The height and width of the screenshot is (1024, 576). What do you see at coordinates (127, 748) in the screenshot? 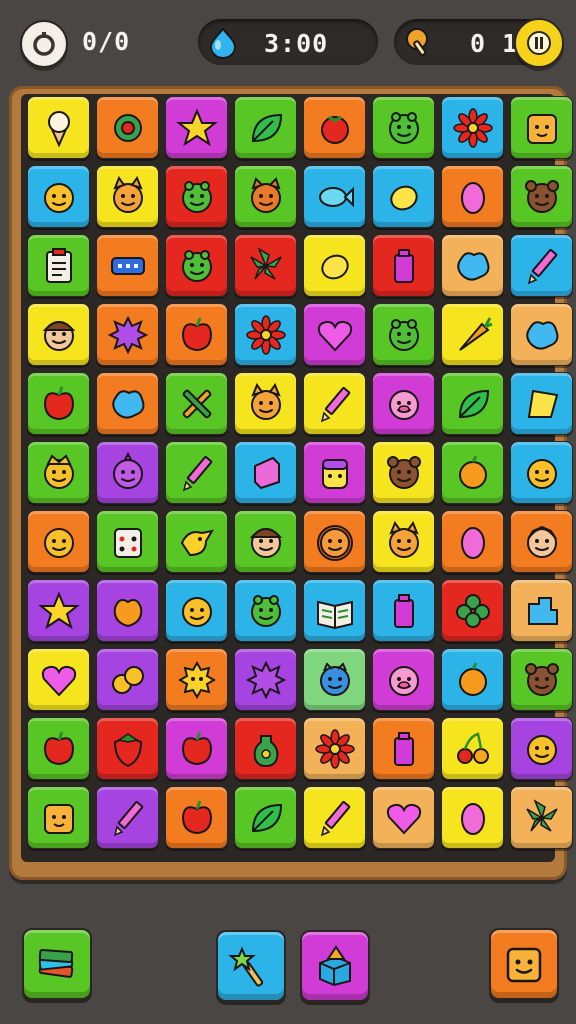
I see `tile-strawberry` at bounding box center [127, 748].